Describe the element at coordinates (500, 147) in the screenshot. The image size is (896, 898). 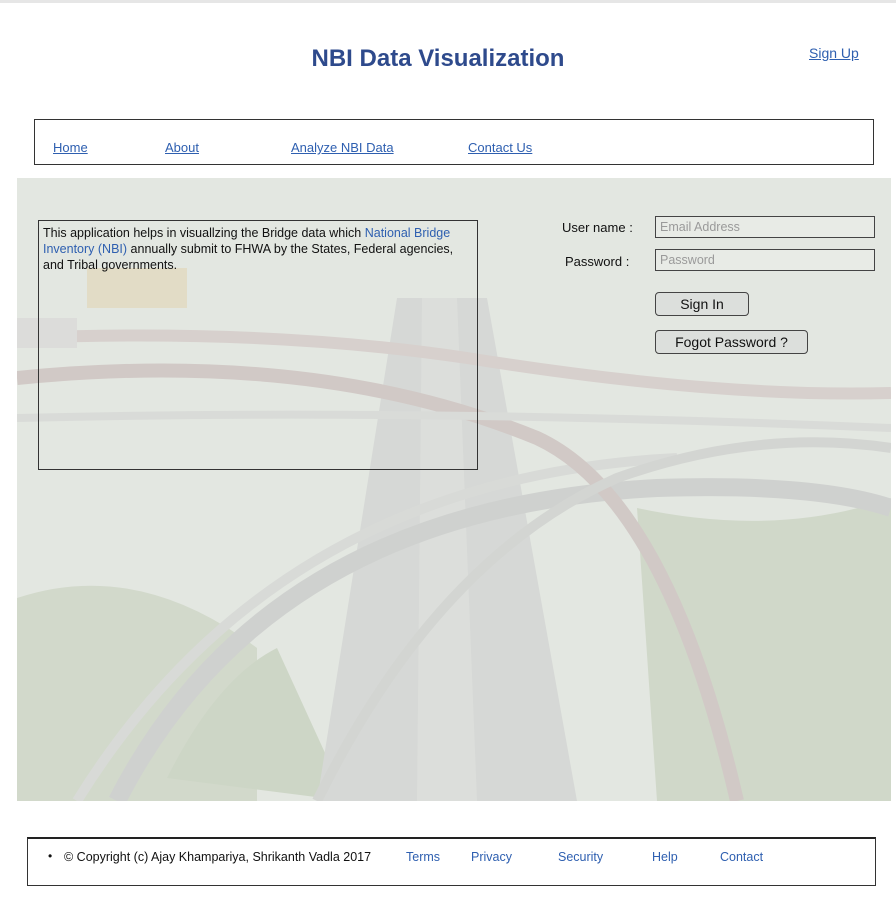
I see `nav-contact-link: Contact Us` at that location.